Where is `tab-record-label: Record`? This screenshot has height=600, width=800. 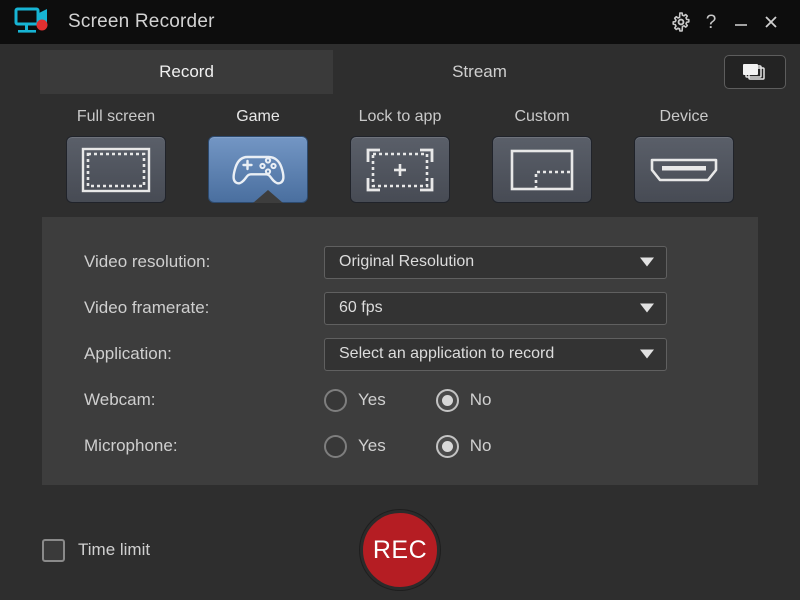 tab-record-label: Record is located at coordinates (186, 71).